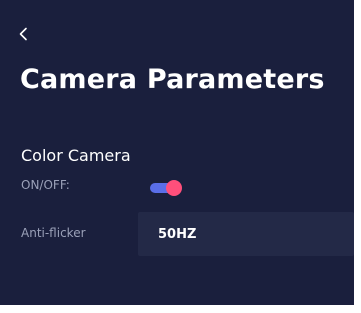 Image resolution: width=361 pixels, height=313 pixels. What do you see at coordinates (172, 79) in the screenshot?
I see `page-title: Camera Parameters` at bounding box center [172, 79].